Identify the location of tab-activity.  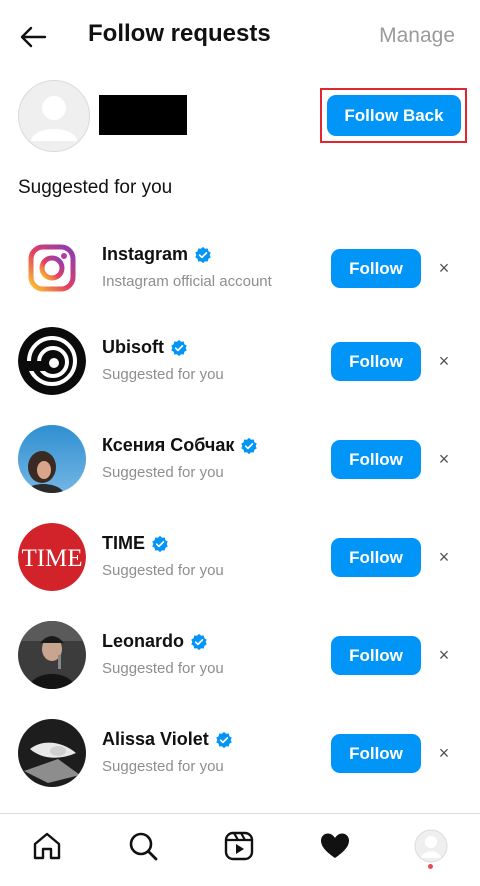
(335, 846).